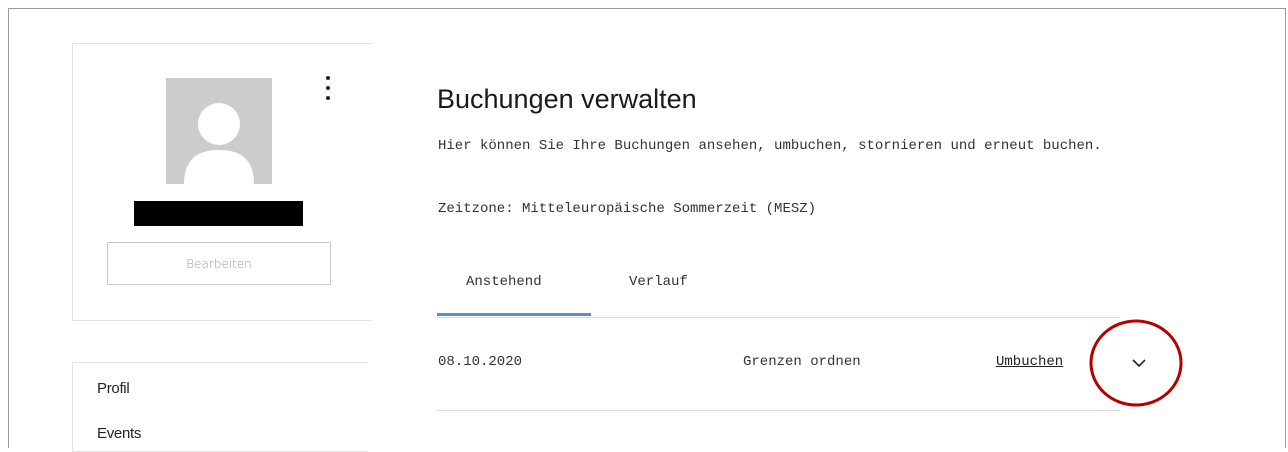  I want to click on sidebar-item-events: Events, so click(119, 433).